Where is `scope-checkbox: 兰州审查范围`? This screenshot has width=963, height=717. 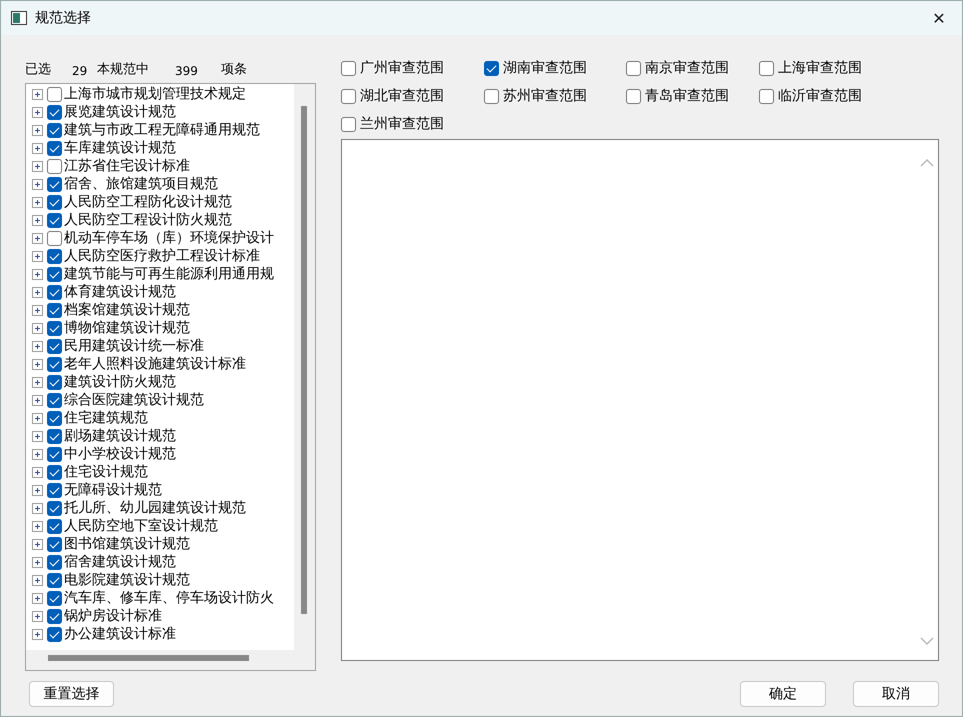 scope-checkbox: 兰州审查范围 is located at coordinates (412, 124).